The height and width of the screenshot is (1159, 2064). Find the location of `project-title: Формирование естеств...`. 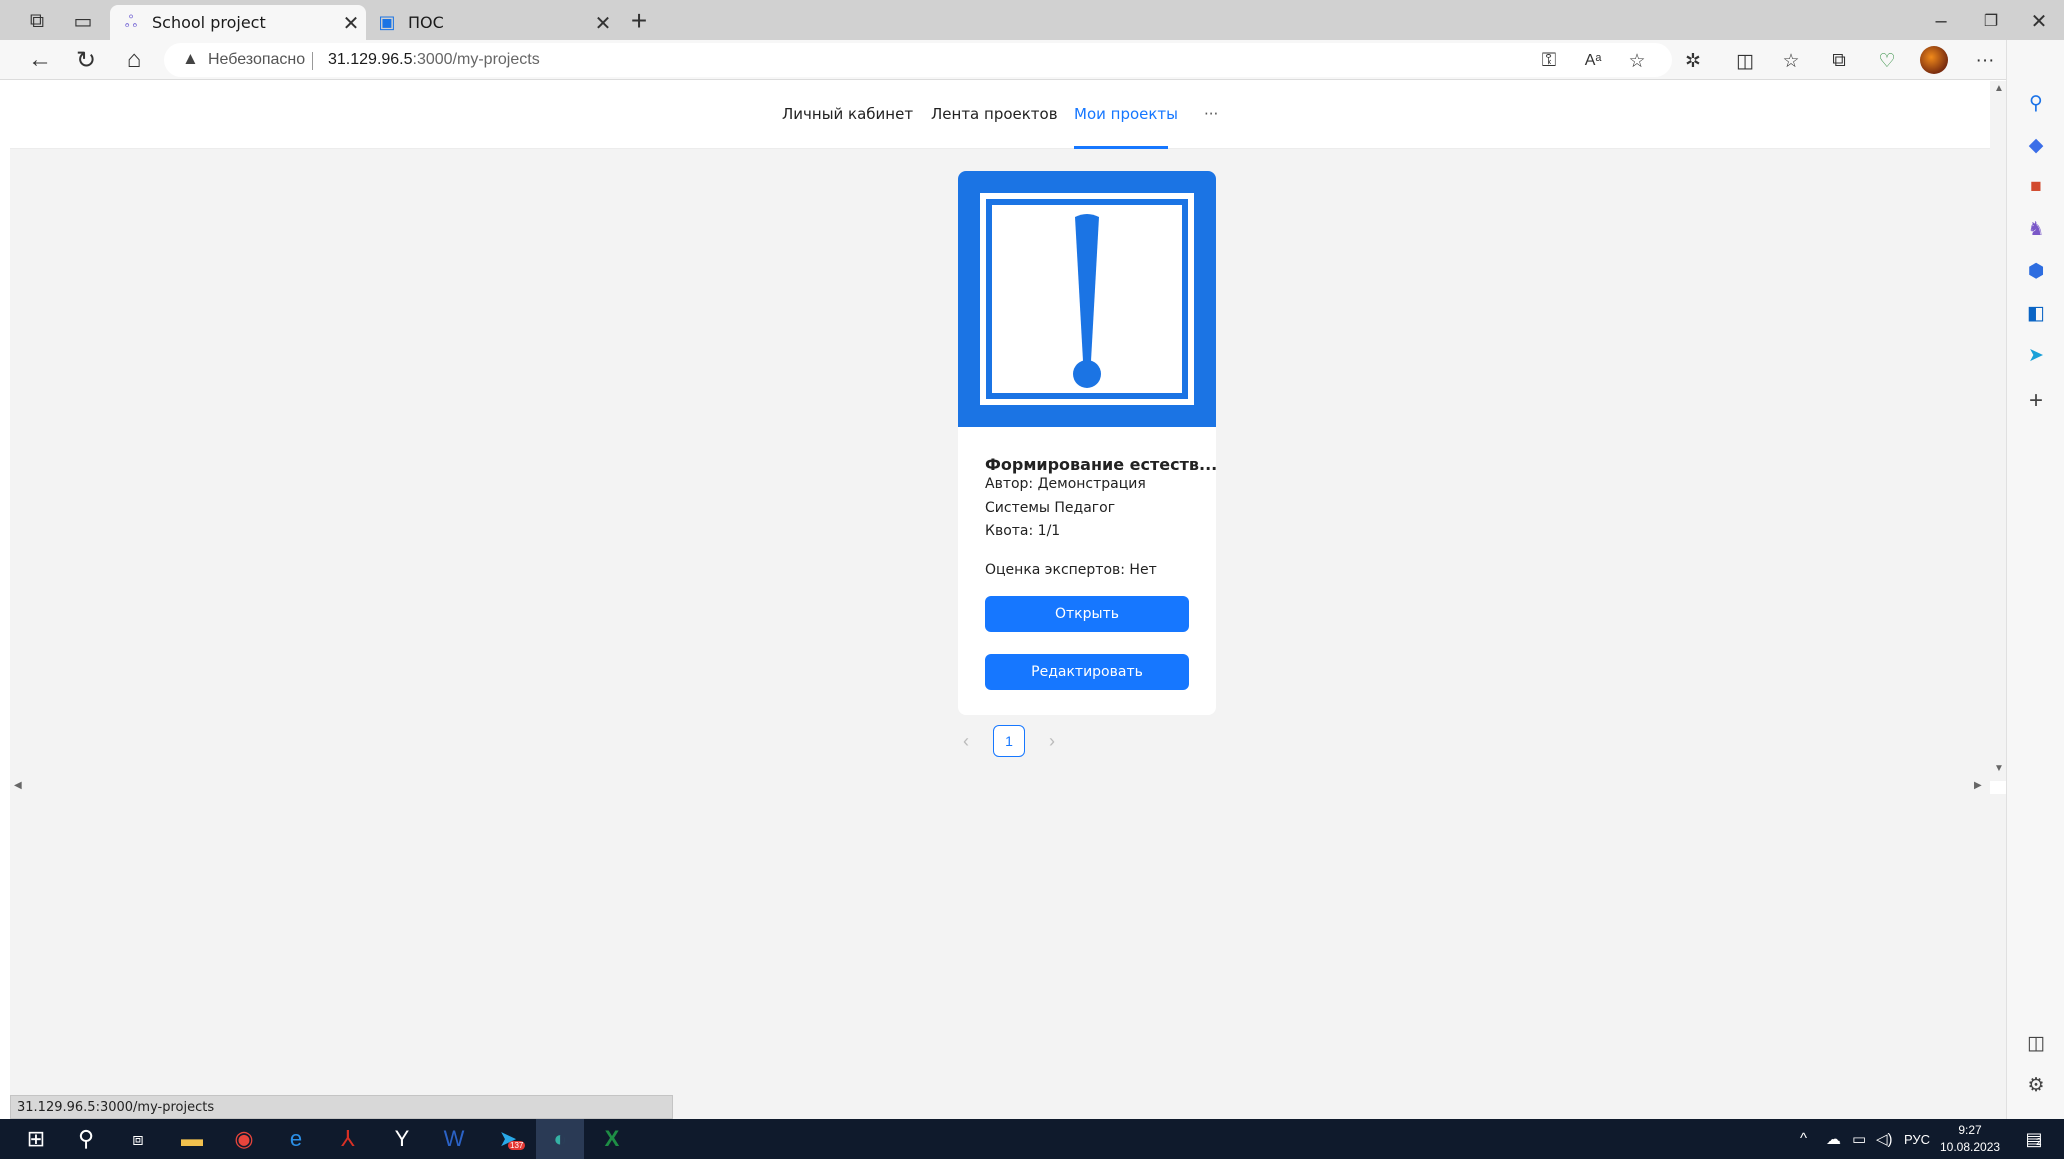

project-title: Формирование естеств... is located at coordinates (1100, 464).